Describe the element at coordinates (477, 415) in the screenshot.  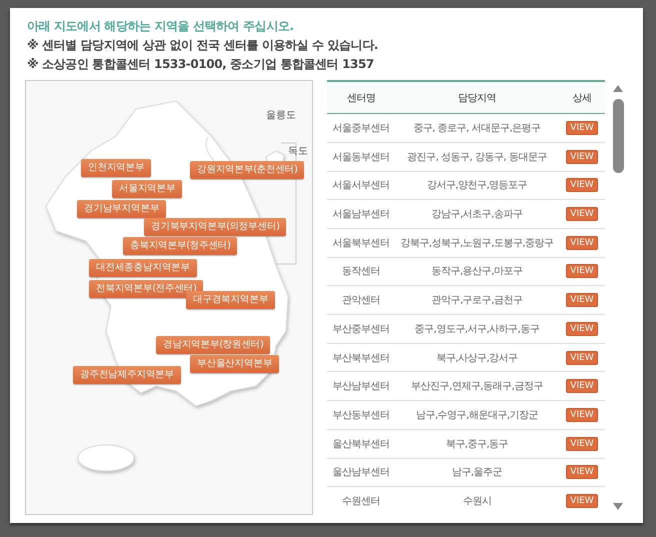
I see `region-cell: 남구,수영구,해운대구,기장군` at that location.